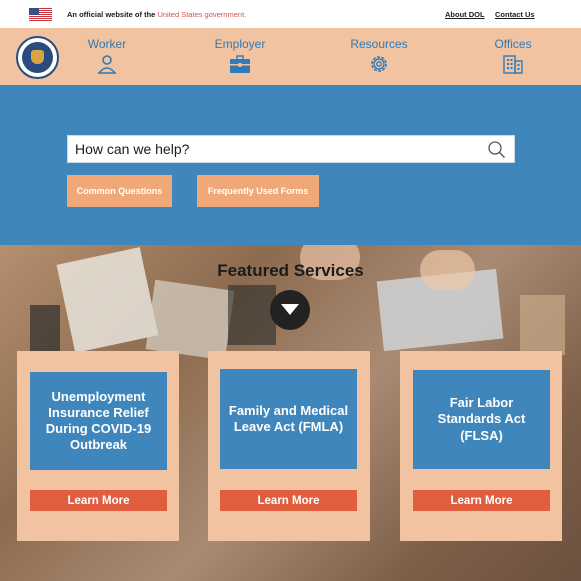  What do you see at coordinates (240, 64) in the screenshot?
I see `briefcase-icon` at bounding box center [240, 64].